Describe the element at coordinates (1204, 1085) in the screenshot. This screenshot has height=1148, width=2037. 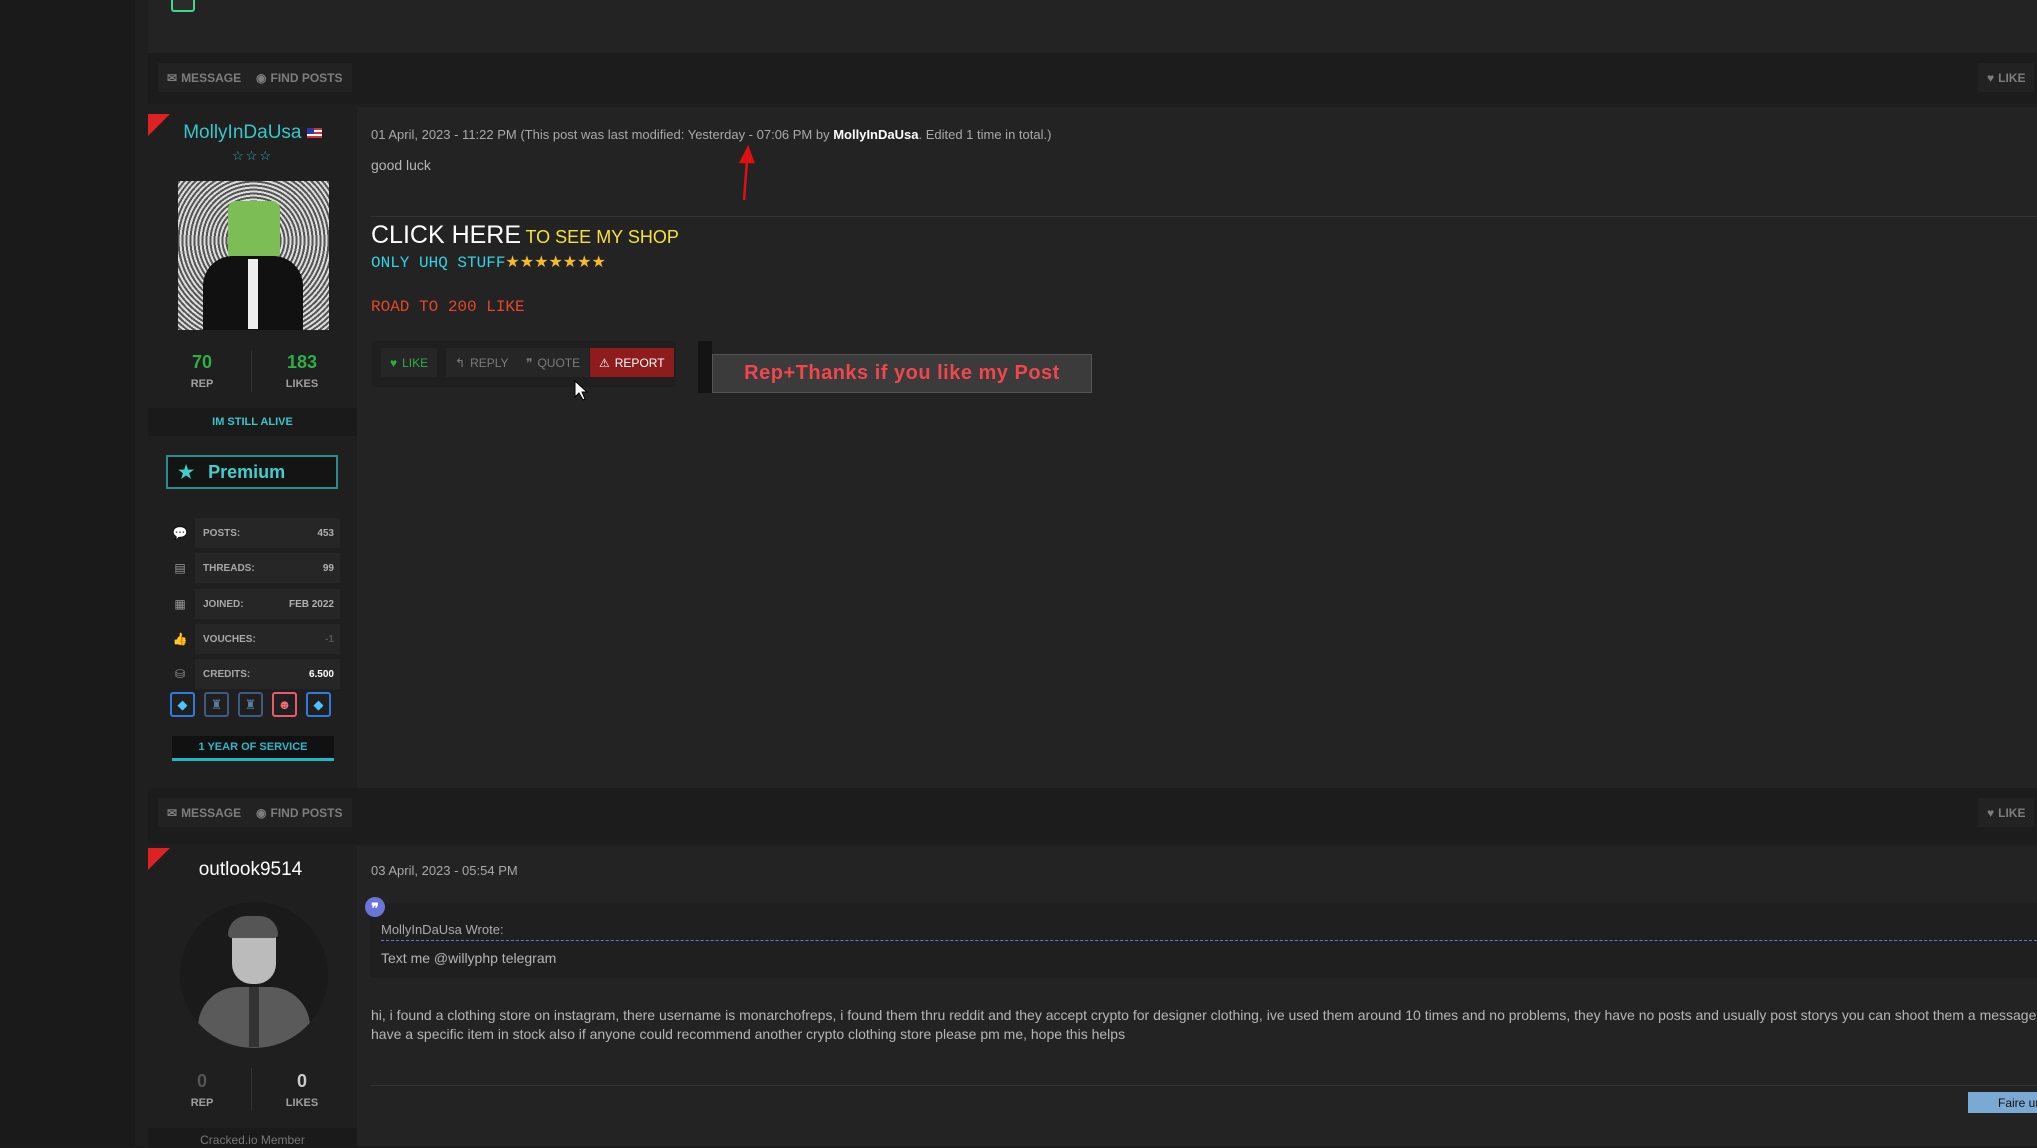
I see `signature-divider` at that location.